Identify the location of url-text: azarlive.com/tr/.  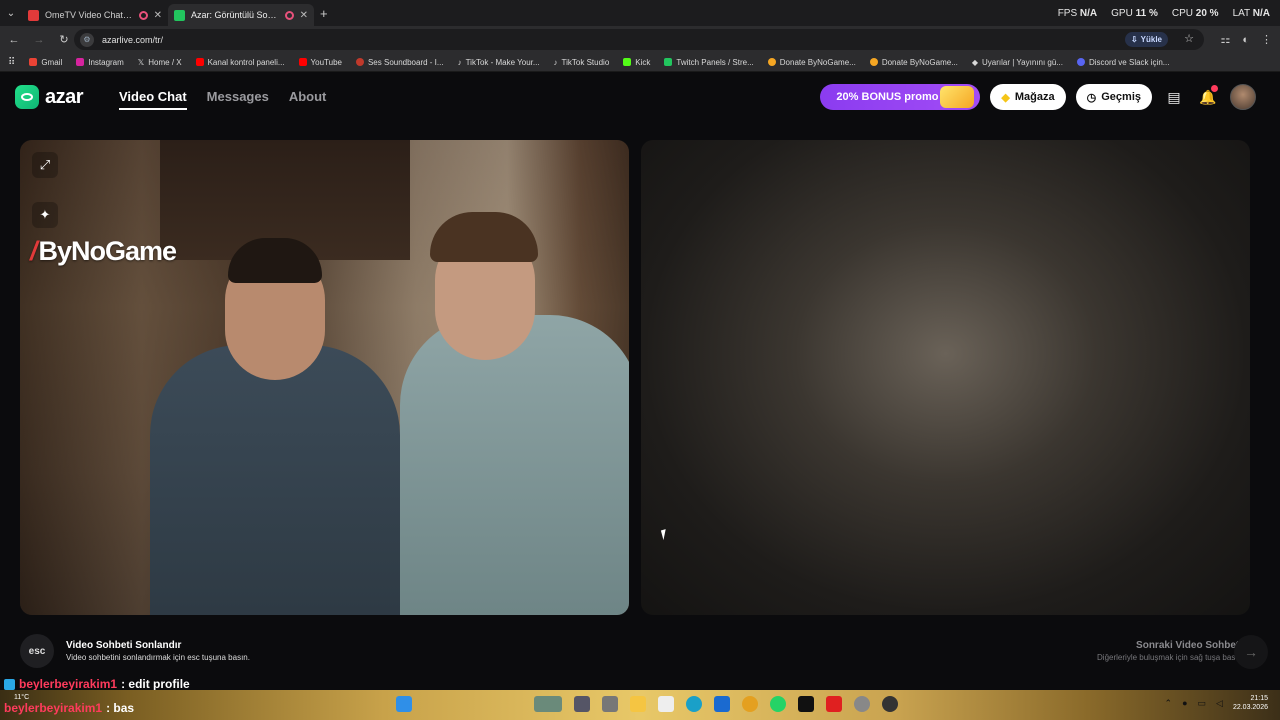
(132, 40).